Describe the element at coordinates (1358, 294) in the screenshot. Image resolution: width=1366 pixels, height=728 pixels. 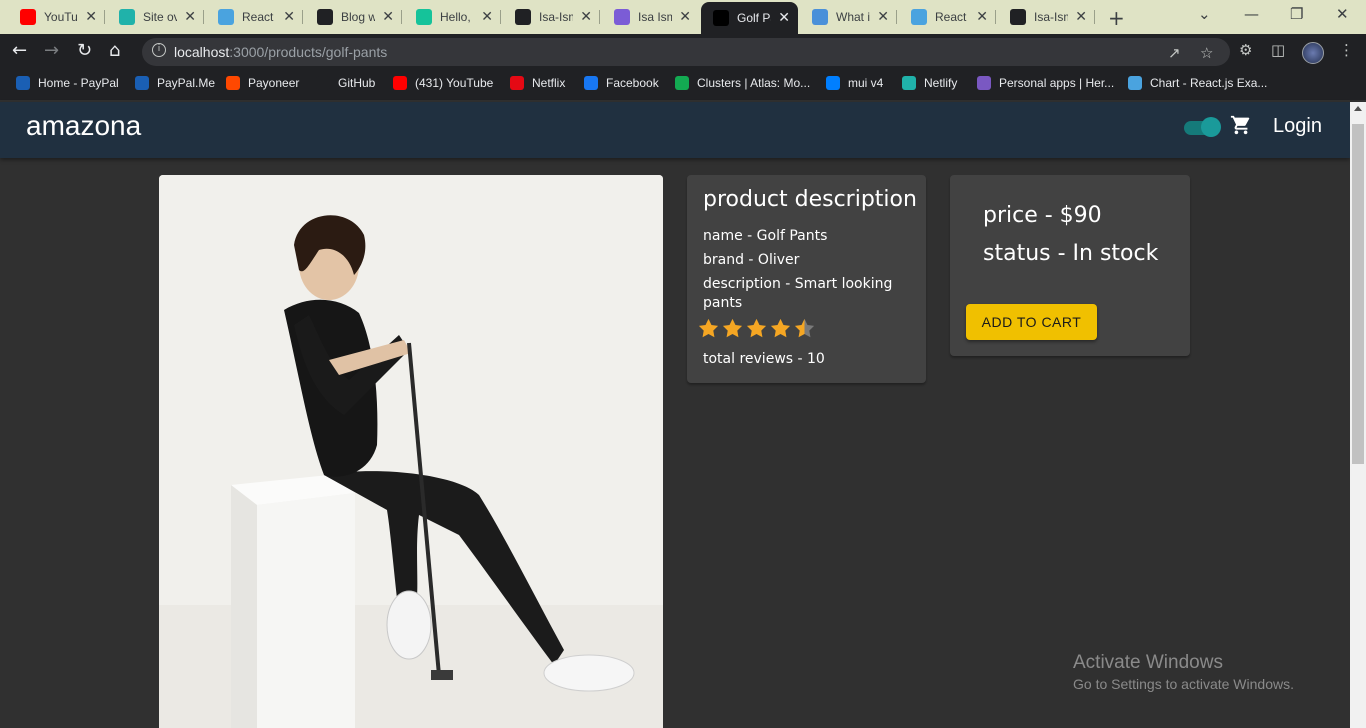
I see `scroll-thumb` at that location.